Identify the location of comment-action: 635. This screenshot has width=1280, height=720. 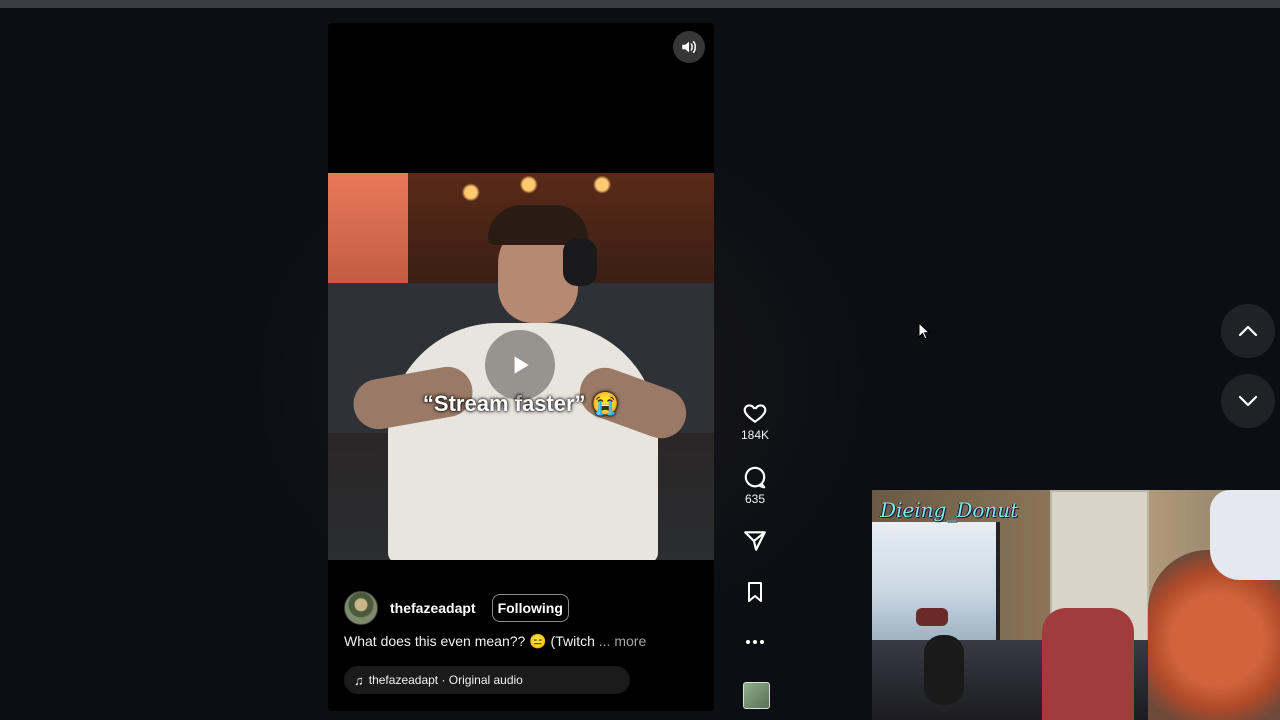
(755, 485).